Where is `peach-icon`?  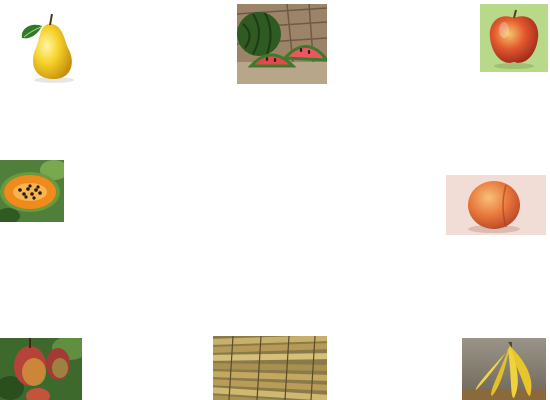 peach-icon is located at coordinates (496, 205).